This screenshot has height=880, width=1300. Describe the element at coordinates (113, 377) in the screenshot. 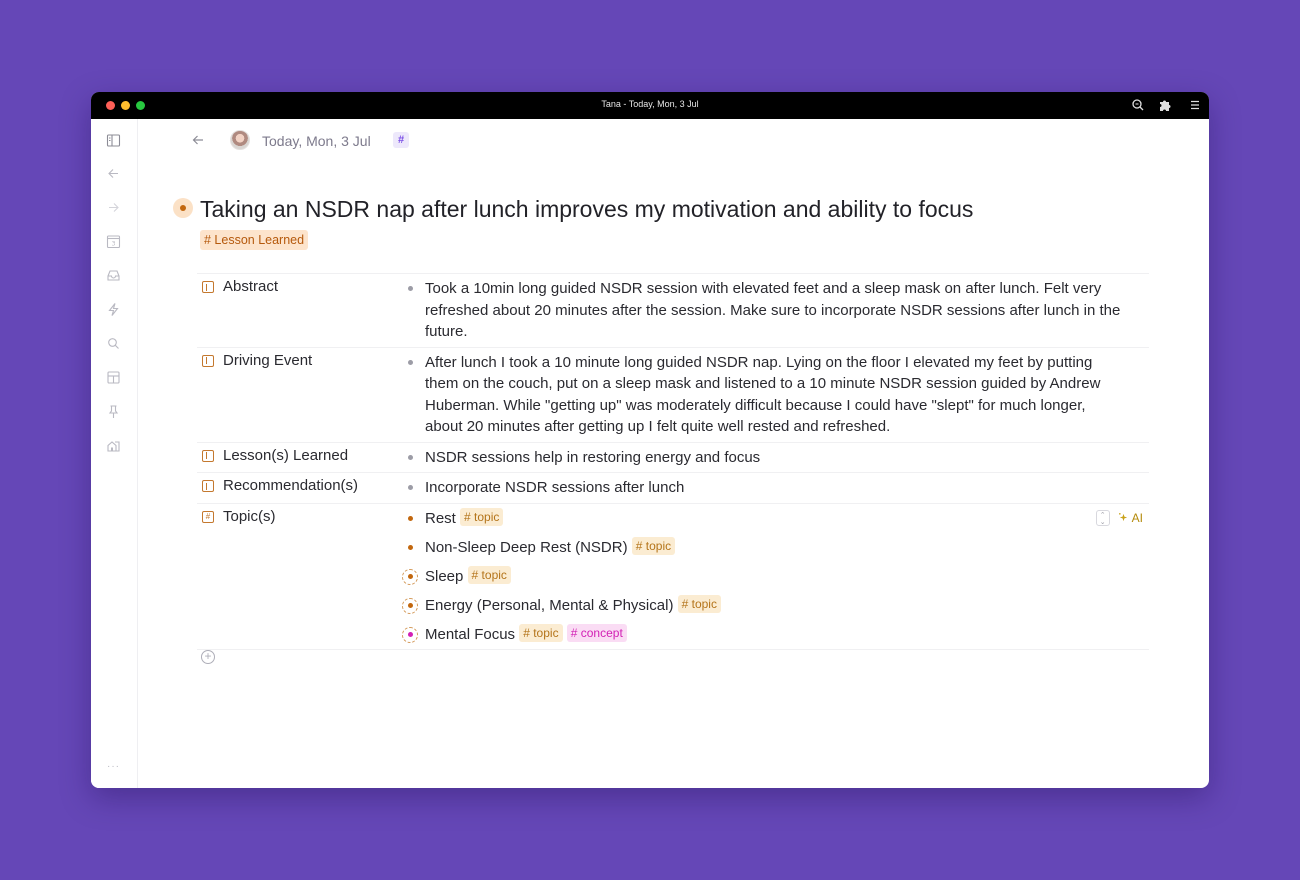

I see `layout-icon` at that location.